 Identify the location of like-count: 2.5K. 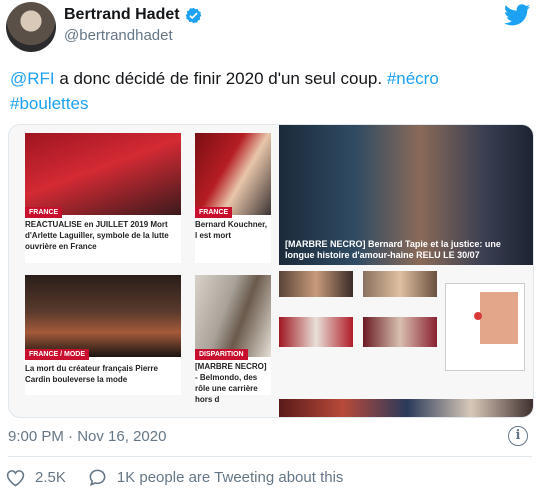
(50, 477).